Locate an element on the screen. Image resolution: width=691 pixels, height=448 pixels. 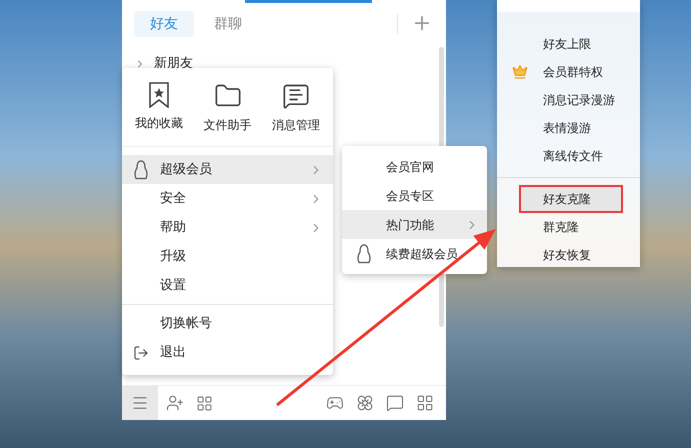
group-label: 新朋友 is located at coordinates (173, 64).